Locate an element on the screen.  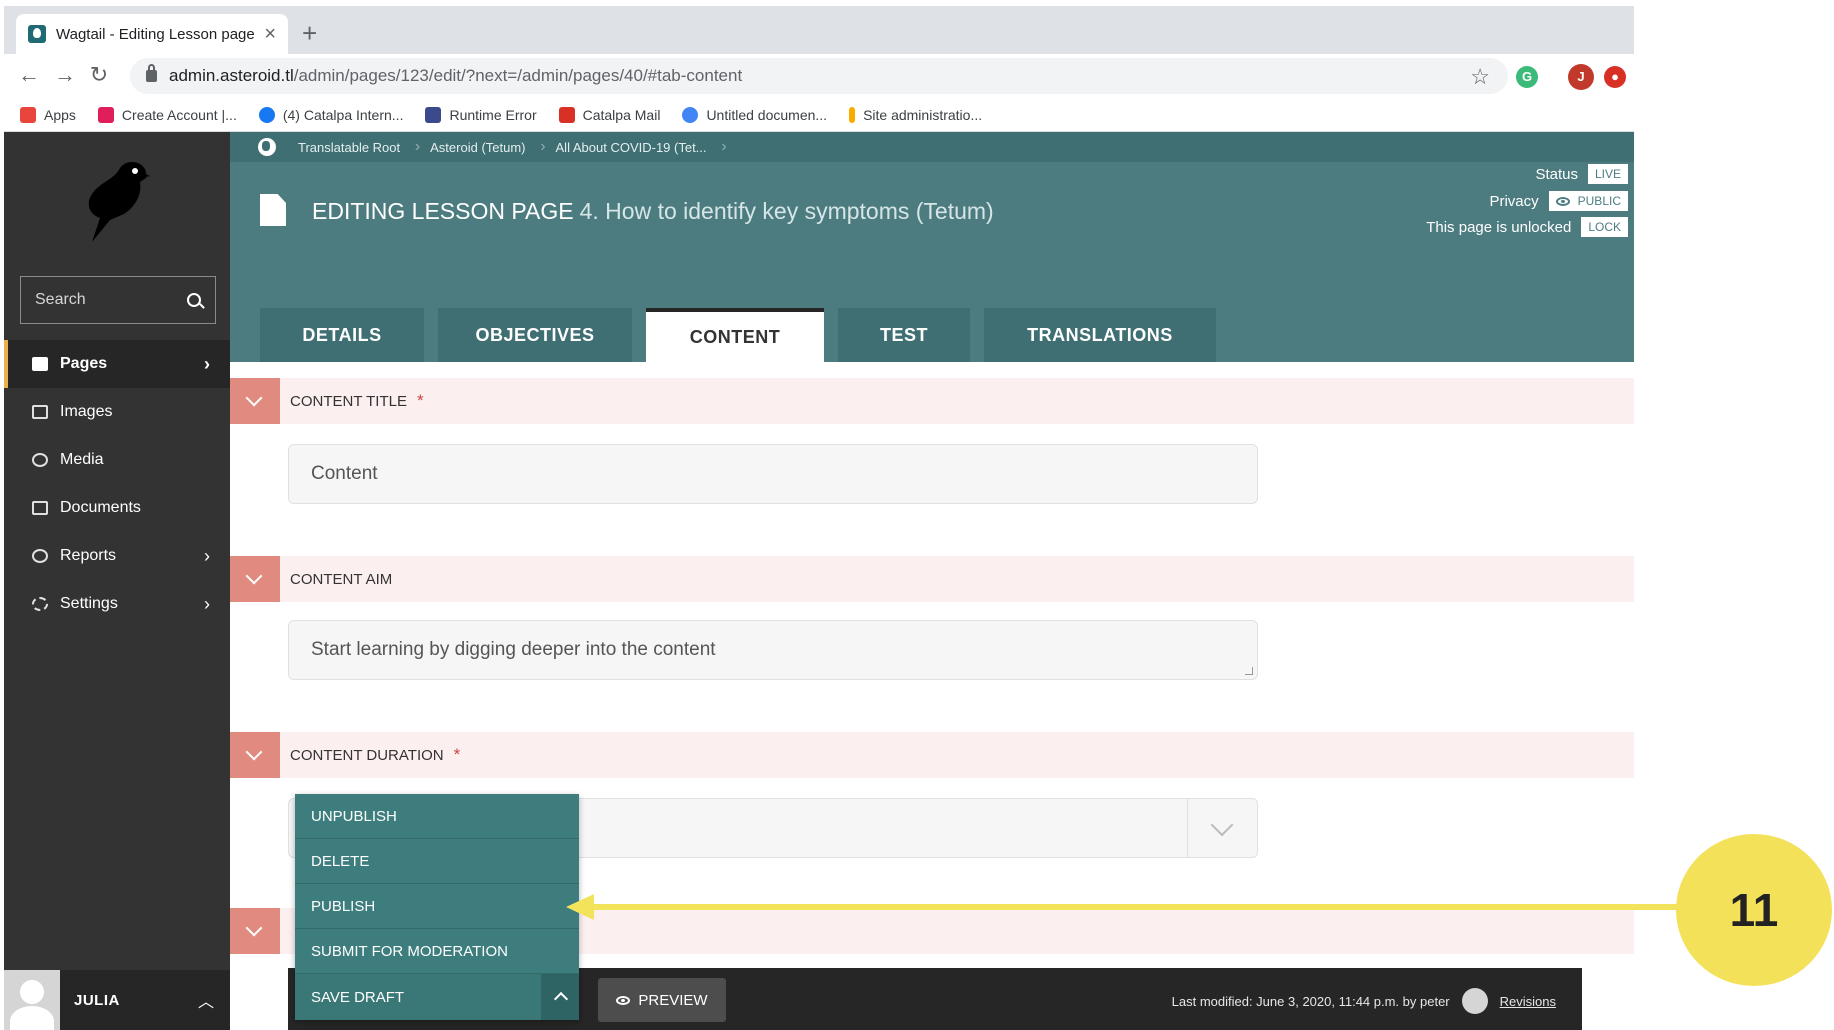
gmail-icon is located at coordinates (566, 114).